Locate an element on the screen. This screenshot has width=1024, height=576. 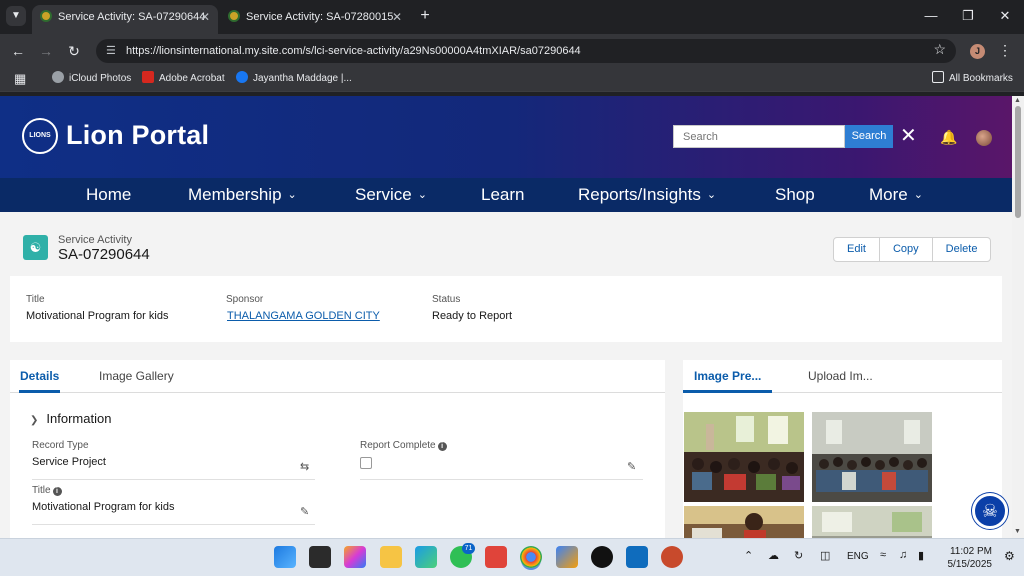
tab-title: Service Activity: SA-07280015 is located at coordinates (320, 17).